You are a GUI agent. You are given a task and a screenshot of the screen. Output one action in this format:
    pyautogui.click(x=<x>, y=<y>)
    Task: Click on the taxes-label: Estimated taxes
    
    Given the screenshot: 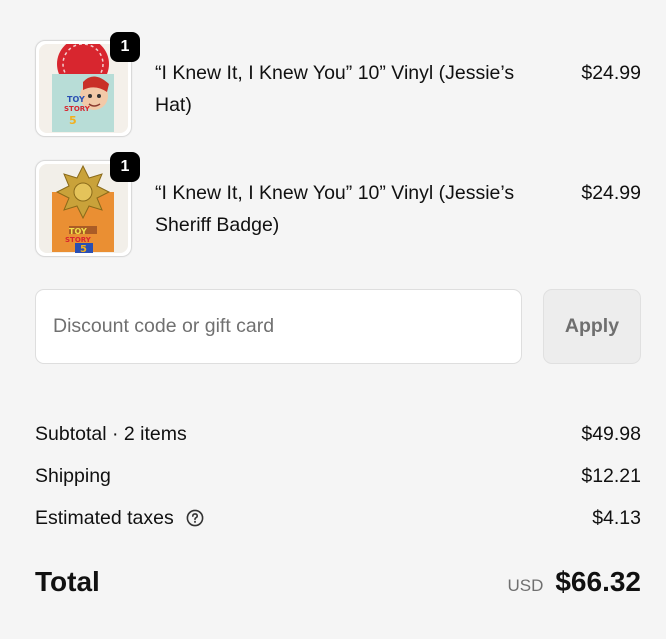 What is the action you would take?
    pyautogui.click(x=104, y=518)
    